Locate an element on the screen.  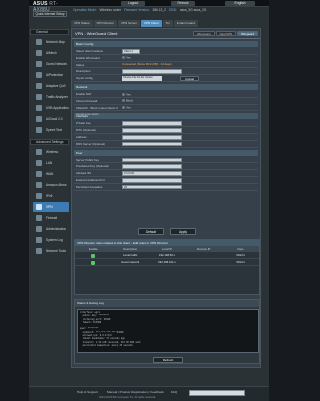
form-row: Allowed IPs 0.0.0.0/0 is located at coordinates (166, 173).